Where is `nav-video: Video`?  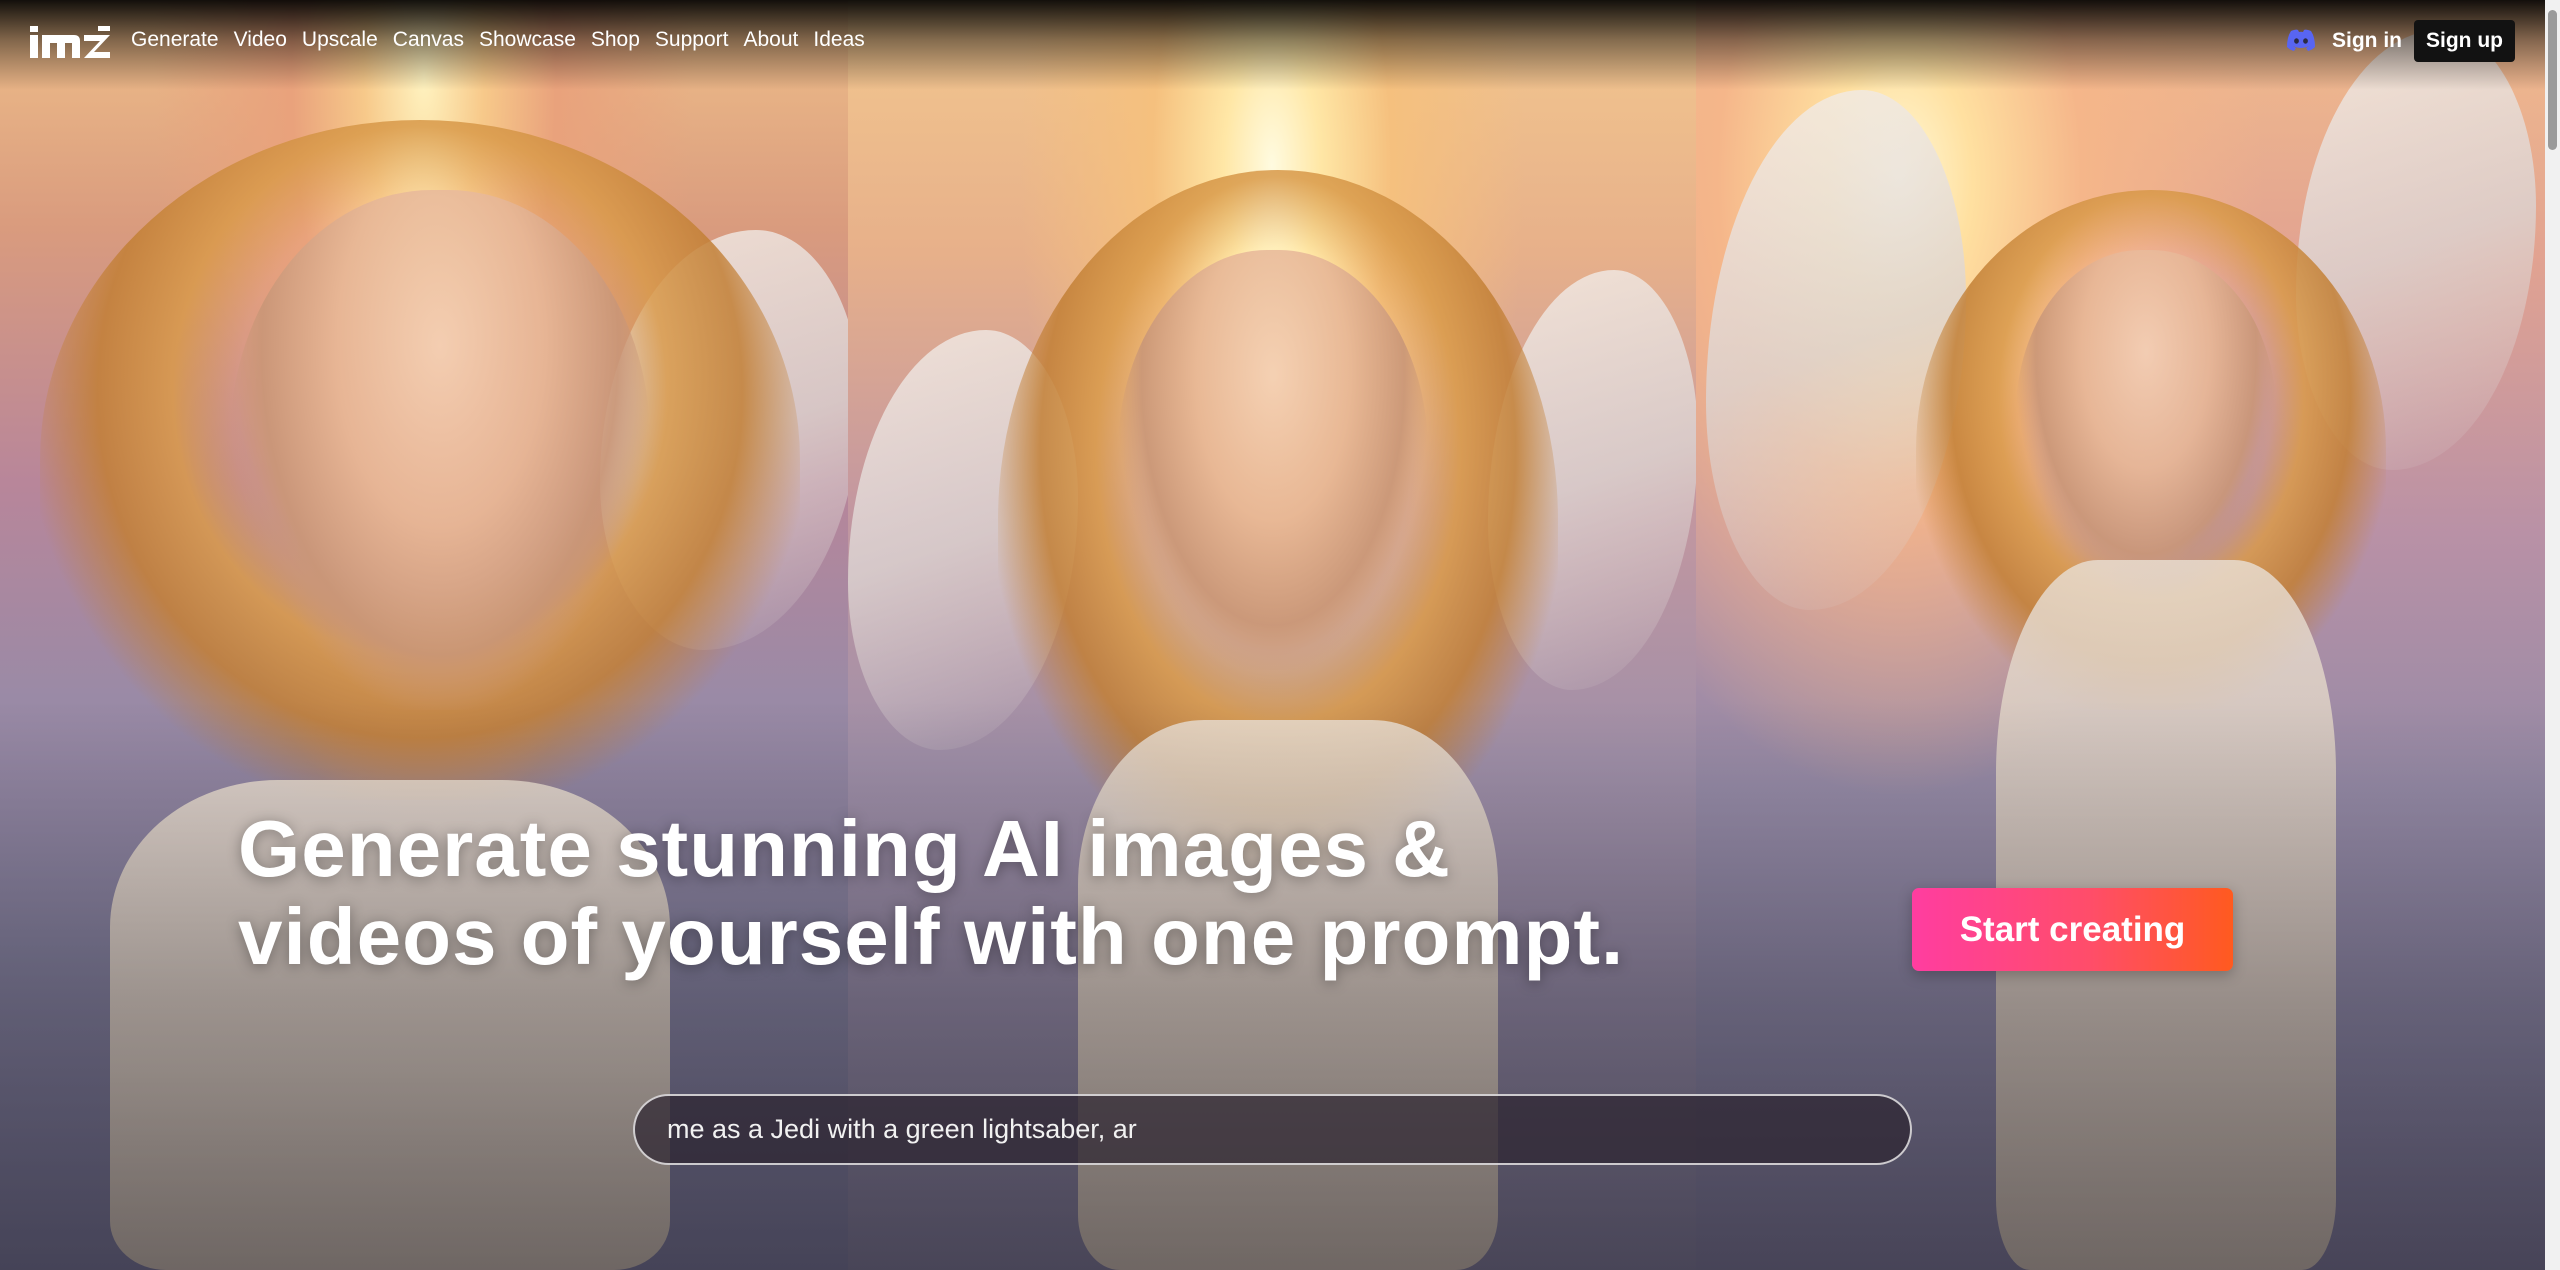 nav-video: Video is located at coordinates (260, 40).